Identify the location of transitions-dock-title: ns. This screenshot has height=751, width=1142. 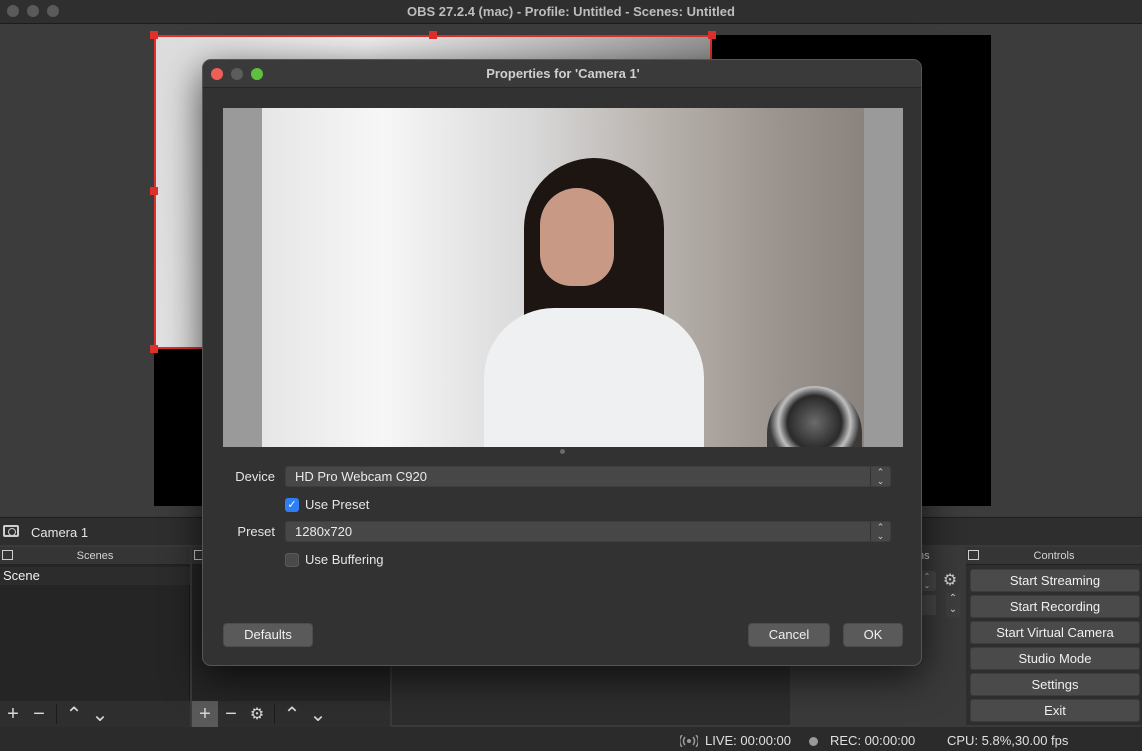
(924, 556).